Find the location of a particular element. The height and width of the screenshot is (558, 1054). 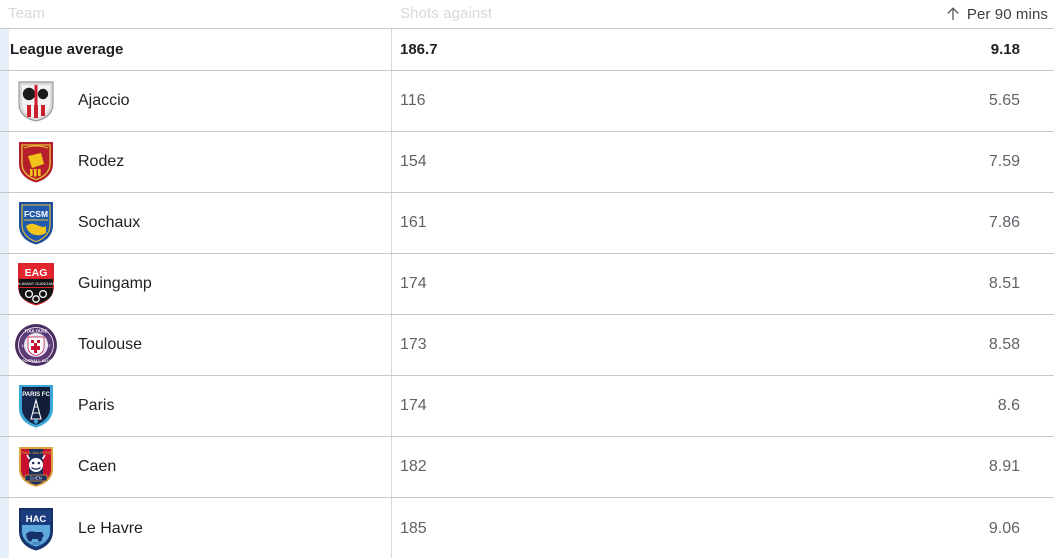

table-row: Rodez 154 7.59 is located at coordinates (527, 162).